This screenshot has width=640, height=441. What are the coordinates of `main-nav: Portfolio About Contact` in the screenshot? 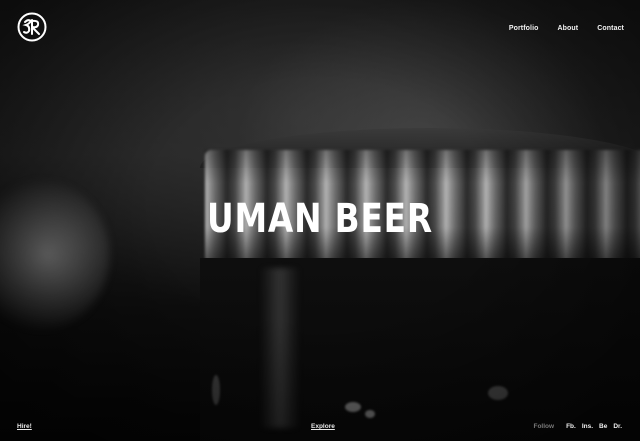 It's located at (566, 28).